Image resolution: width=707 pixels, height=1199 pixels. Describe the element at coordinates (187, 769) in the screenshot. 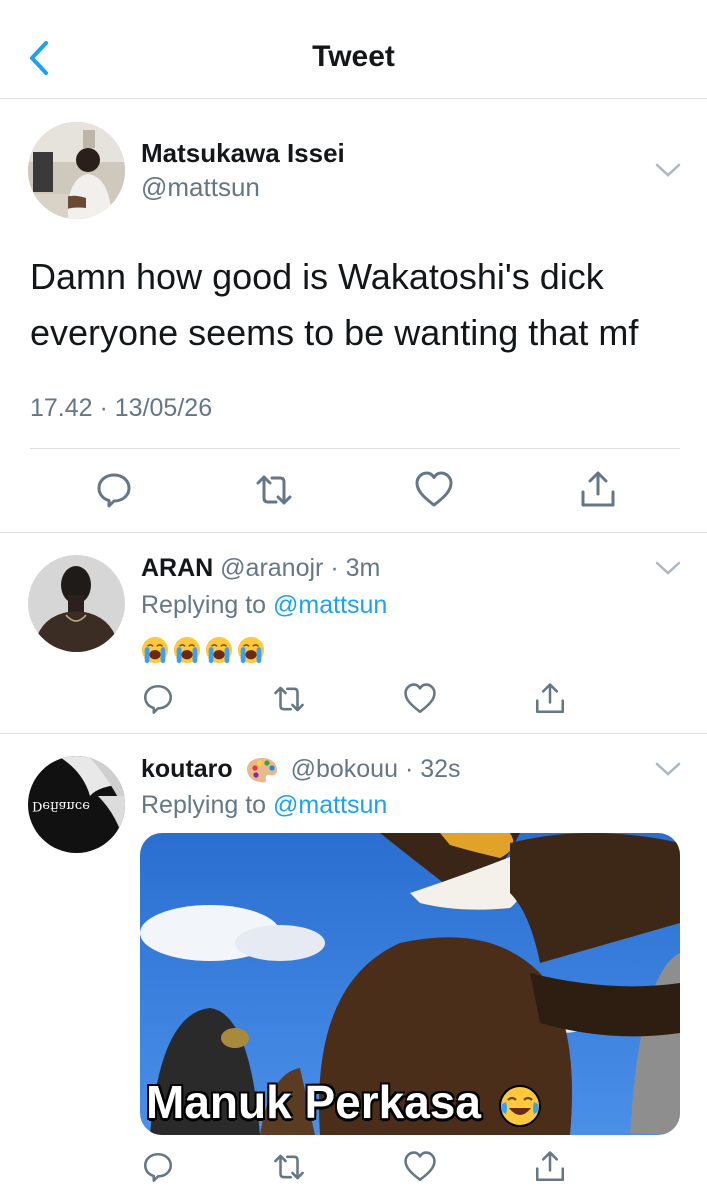

I see `author-name: koutaro` at that location.